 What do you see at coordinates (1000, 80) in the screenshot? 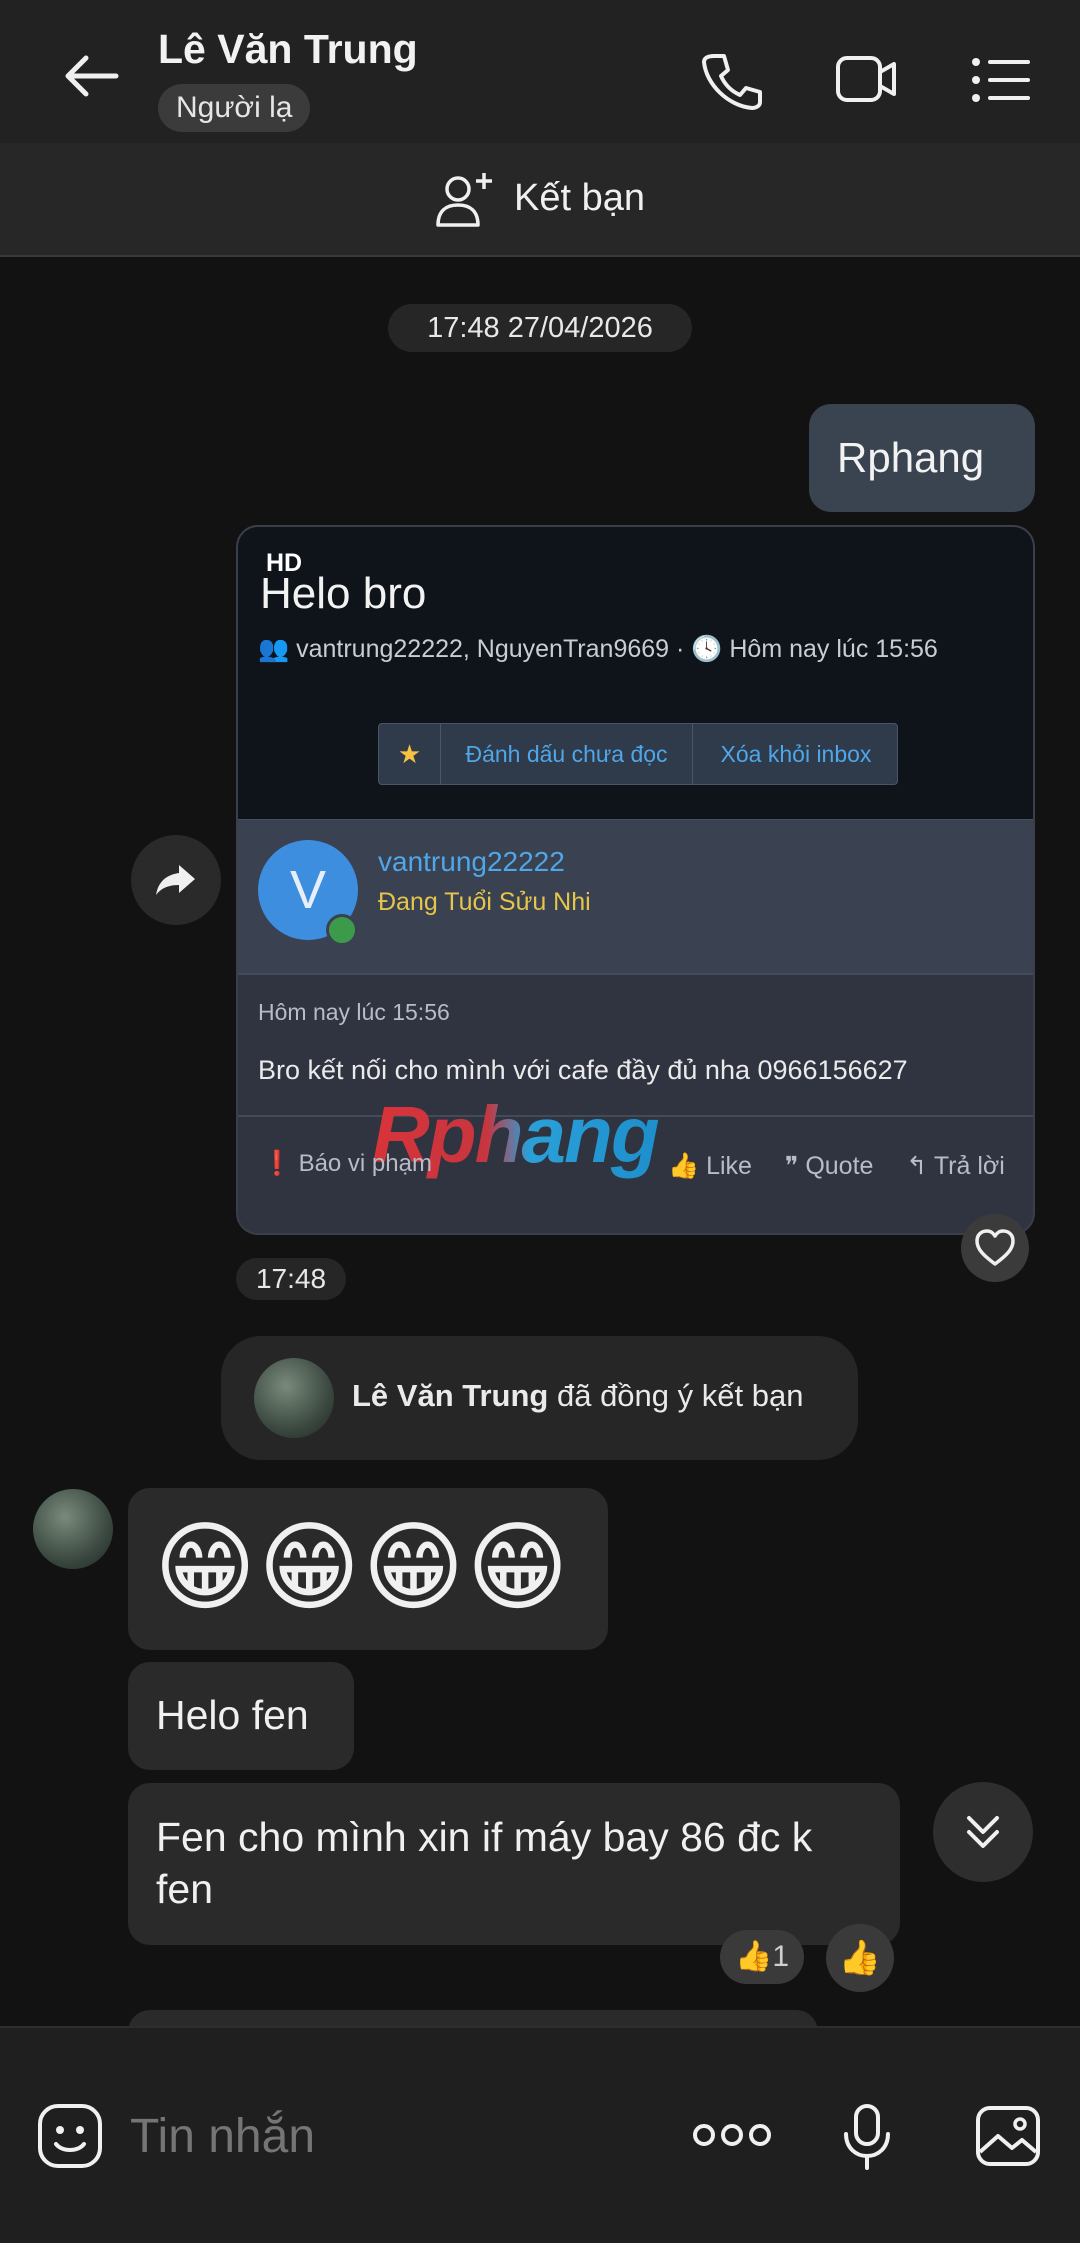
I see `list-menu-icon` at bounding box center [1000, 80].